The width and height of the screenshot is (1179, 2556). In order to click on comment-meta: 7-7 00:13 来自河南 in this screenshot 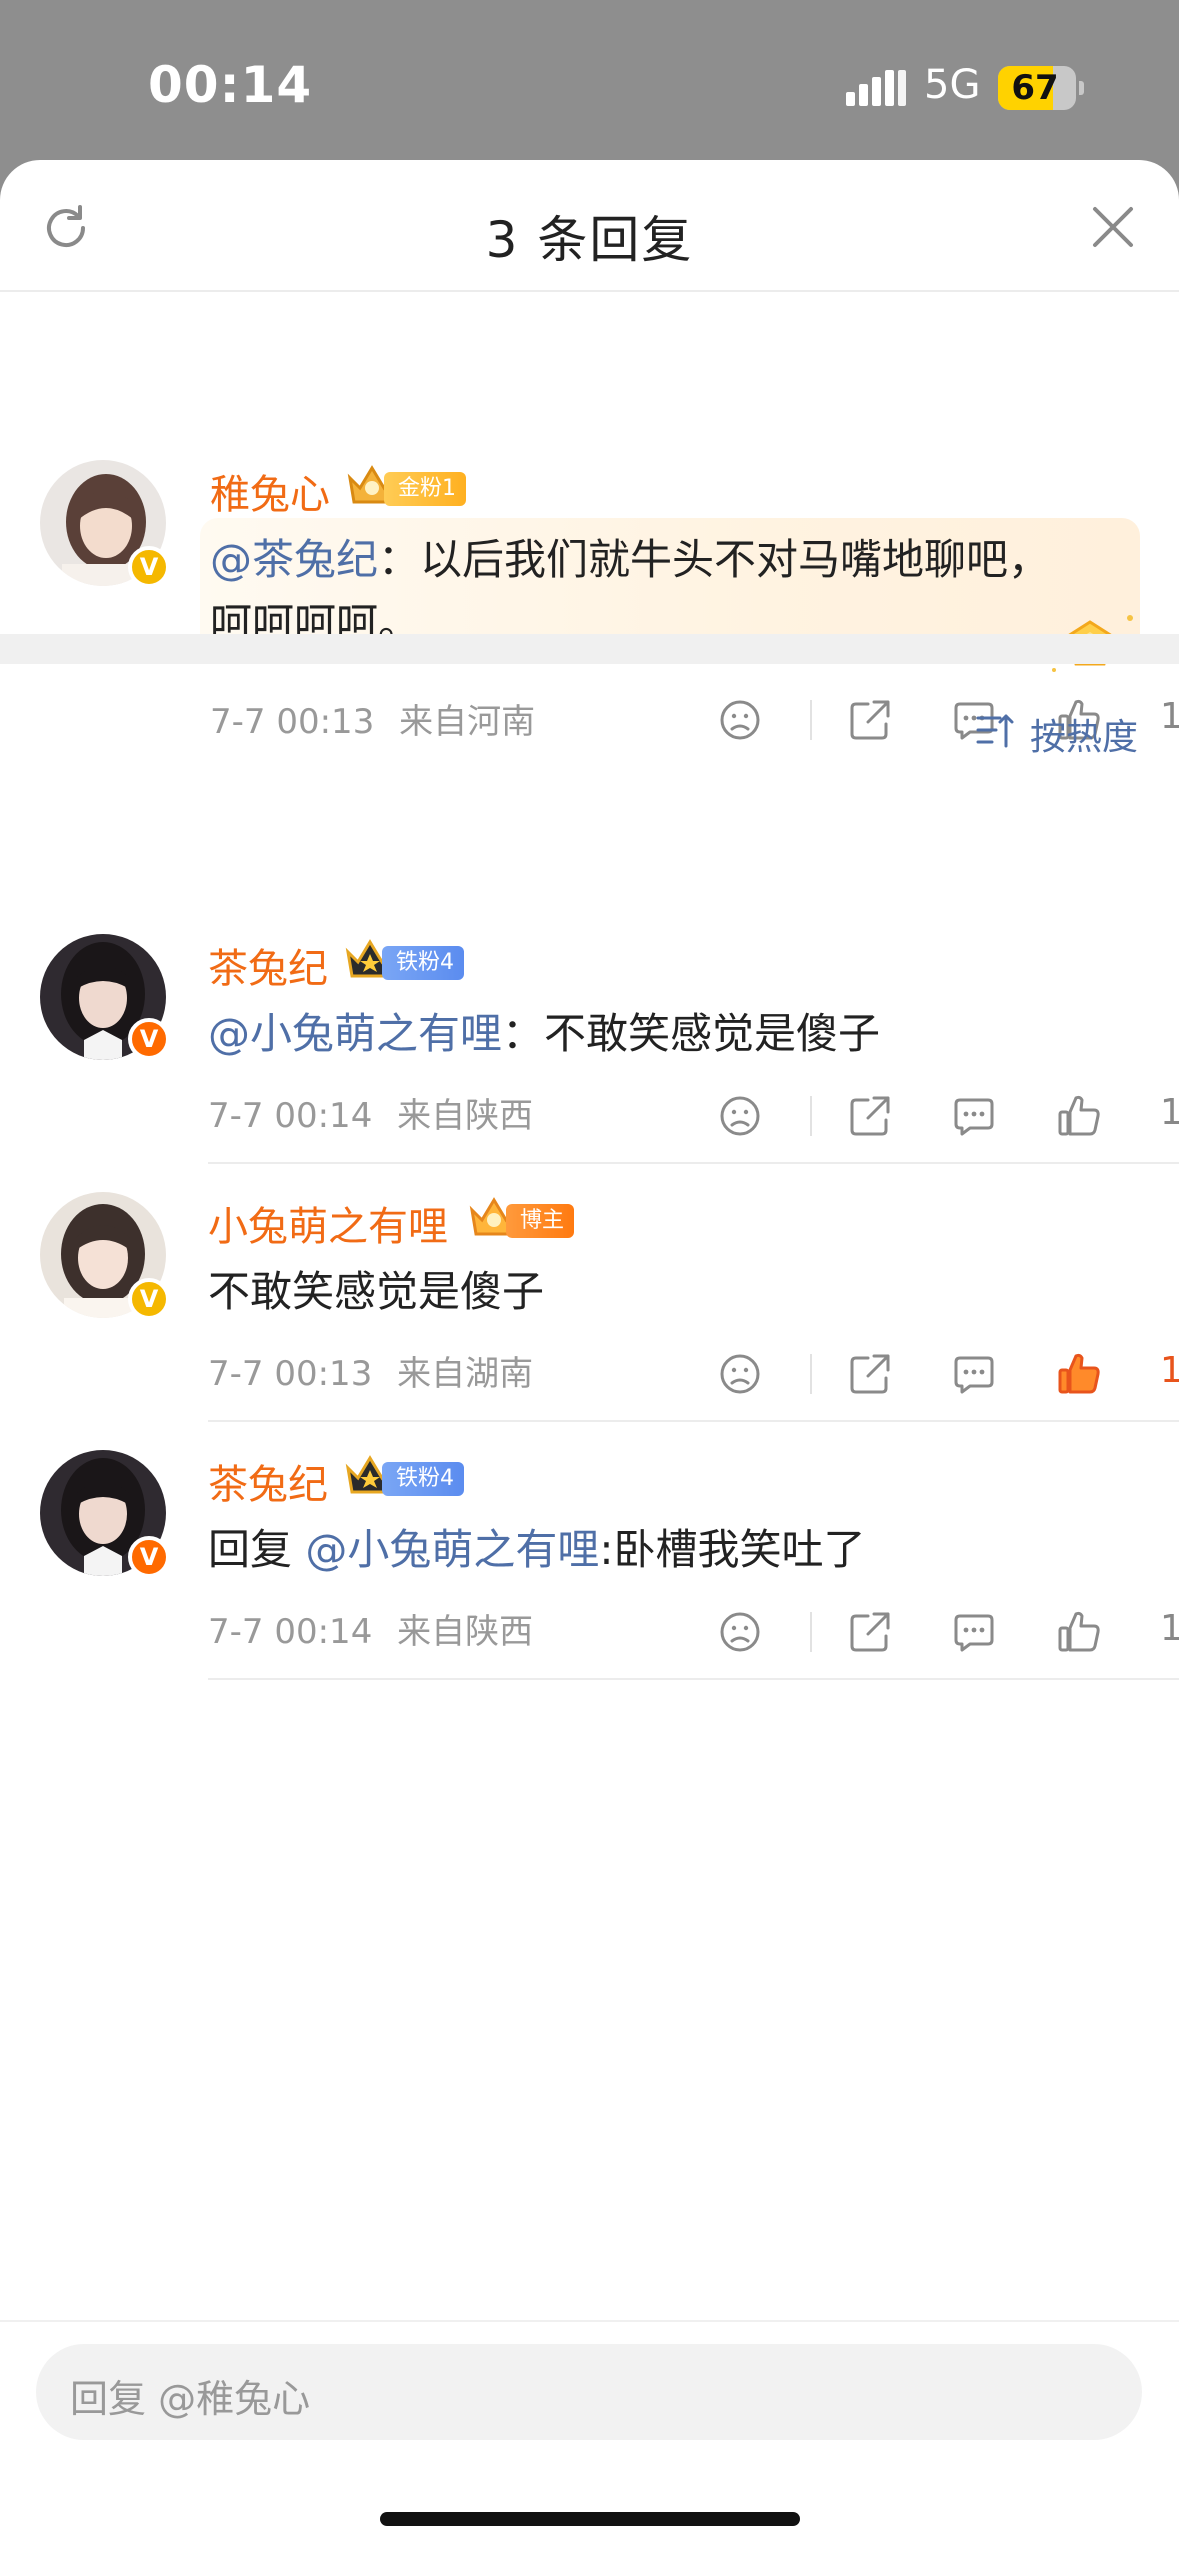, I will do `click(372, 718)`.